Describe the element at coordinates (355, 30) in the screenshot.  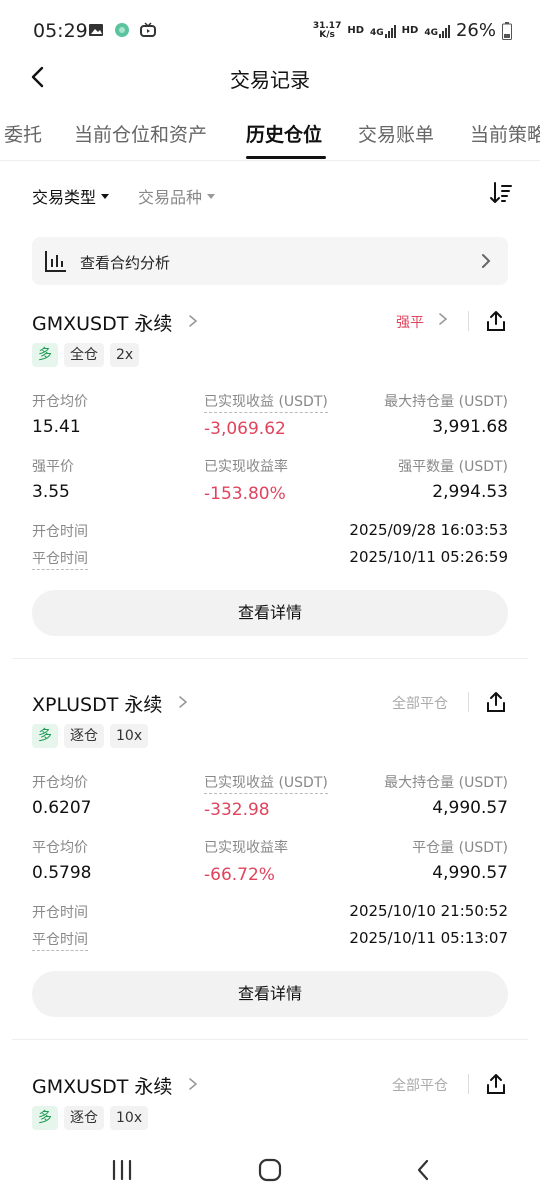
I see `hd-label-1: HD` at that location.